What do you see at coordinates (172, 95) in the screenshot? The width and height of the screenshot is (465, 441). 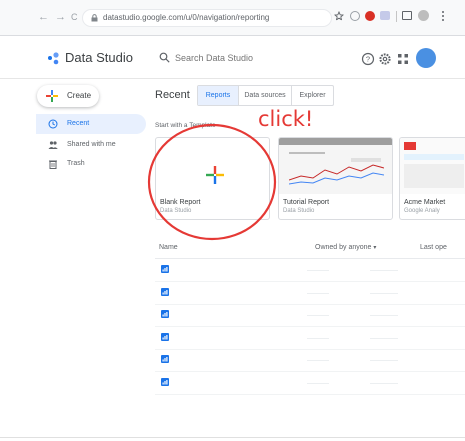 I see `page-title: Recent` at bounding box center [172, 95].